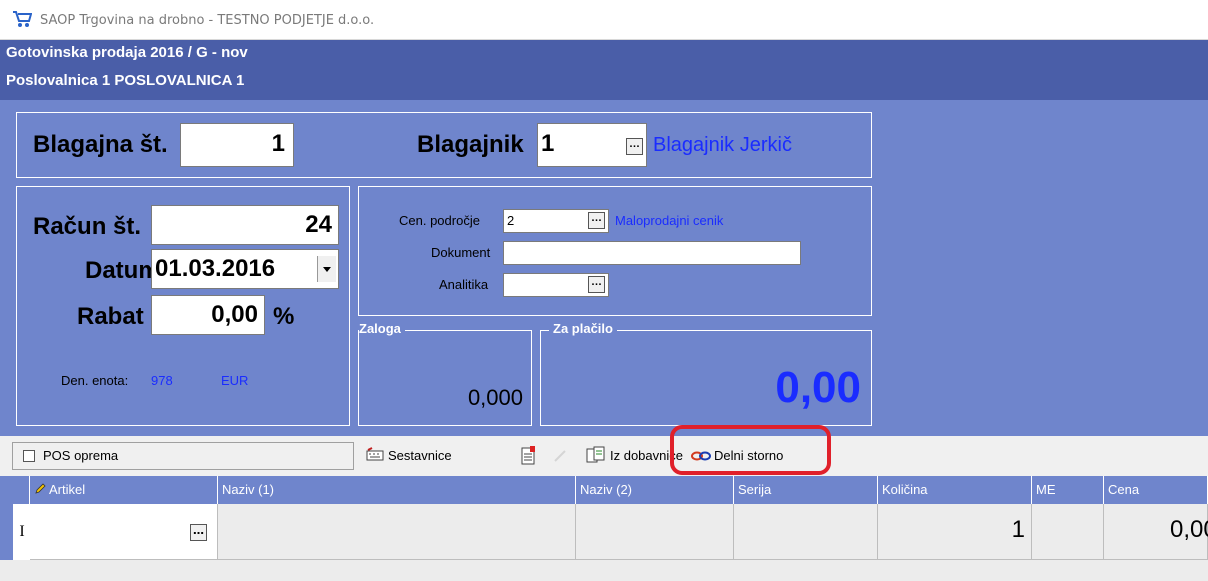 Image resolution: width=1208 pixels, height=581 pixels. I want to click on document-title: Gotovinska prodaja 2016 / G - nov, so click(127, 52).